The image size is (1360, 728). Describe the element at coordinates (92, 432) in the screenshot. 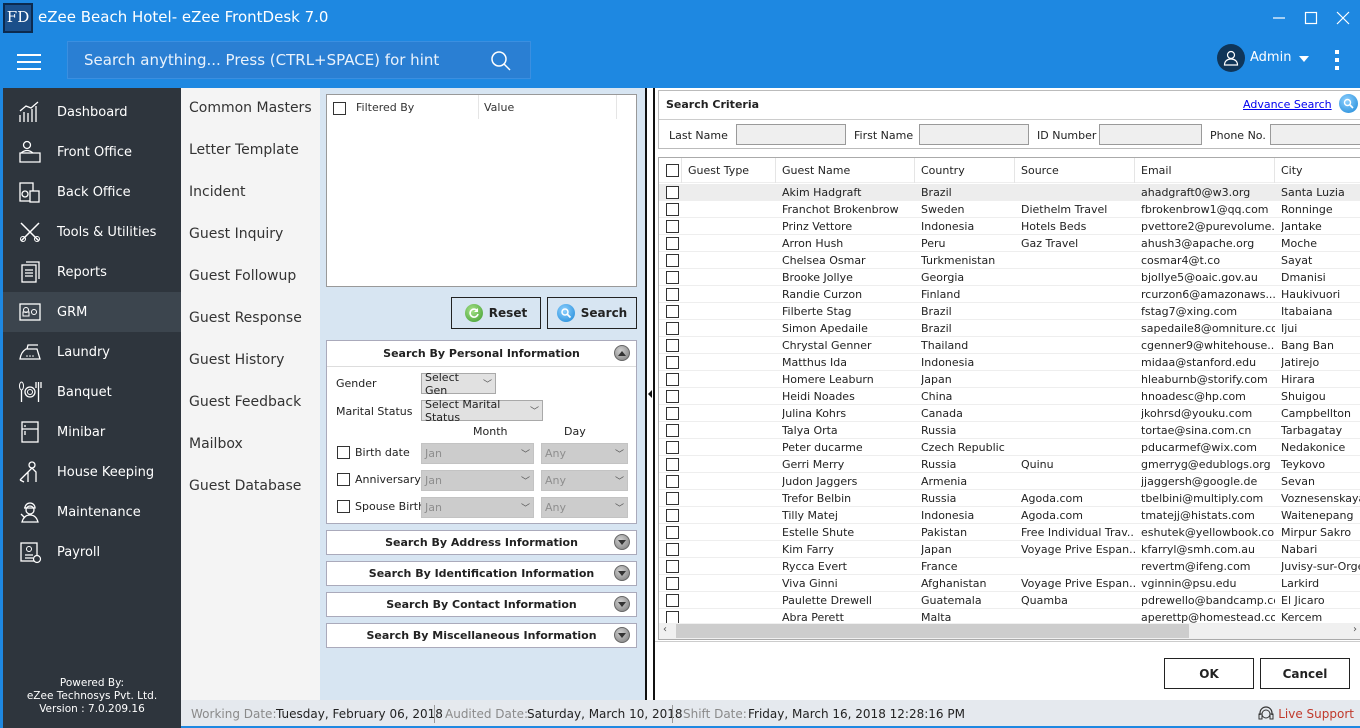

I see `sidebar-item-minibar: Minibar` at that location.